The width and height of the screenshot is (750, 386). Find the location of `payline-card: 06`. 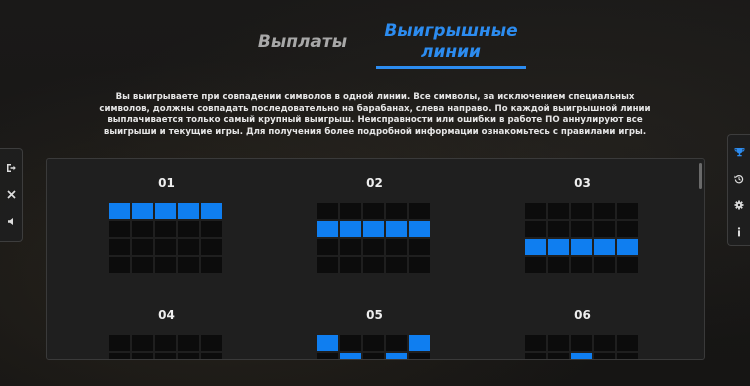

payline-card: 06 is located at coordinates (582, 333).